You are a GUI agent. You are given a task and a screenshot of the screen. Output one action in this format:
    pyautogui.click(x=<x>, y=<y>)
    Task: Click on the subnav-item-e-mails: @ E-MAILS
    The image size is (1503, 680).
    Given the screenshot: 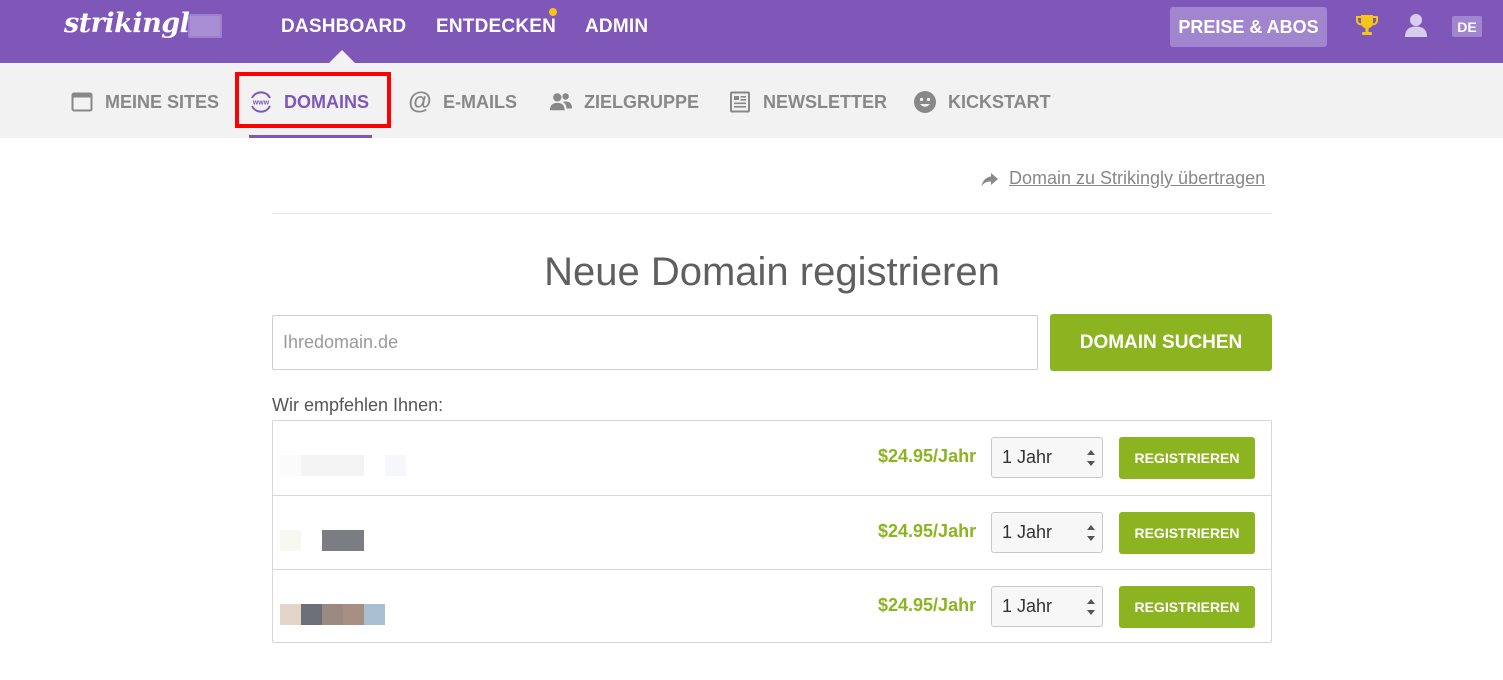 What is the action you would take?
    pyautogui.click(x=462, y=101)
    